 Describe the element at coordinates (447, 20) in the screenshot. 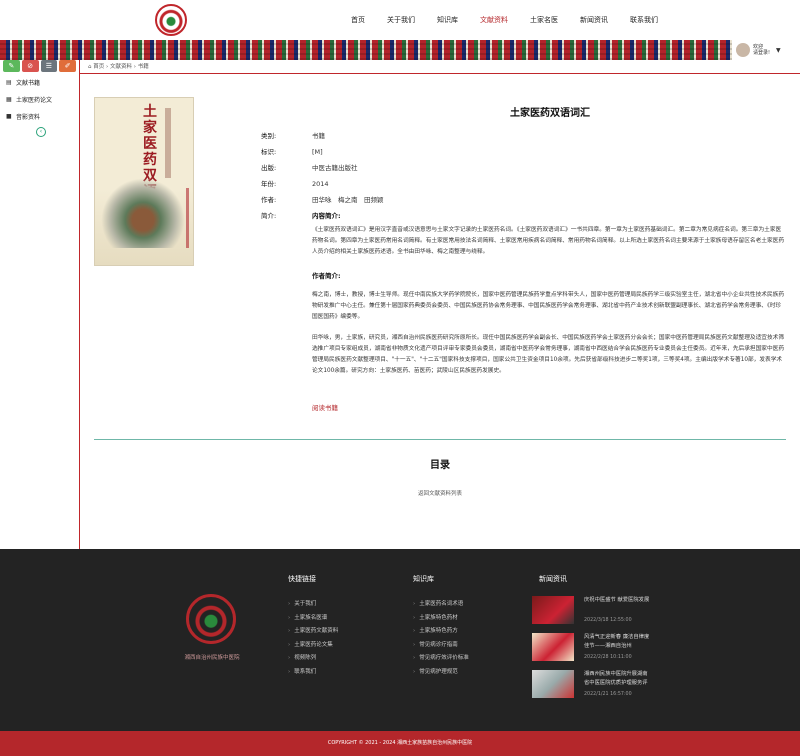

I see `nav-knowledge: 知识库` at that location.